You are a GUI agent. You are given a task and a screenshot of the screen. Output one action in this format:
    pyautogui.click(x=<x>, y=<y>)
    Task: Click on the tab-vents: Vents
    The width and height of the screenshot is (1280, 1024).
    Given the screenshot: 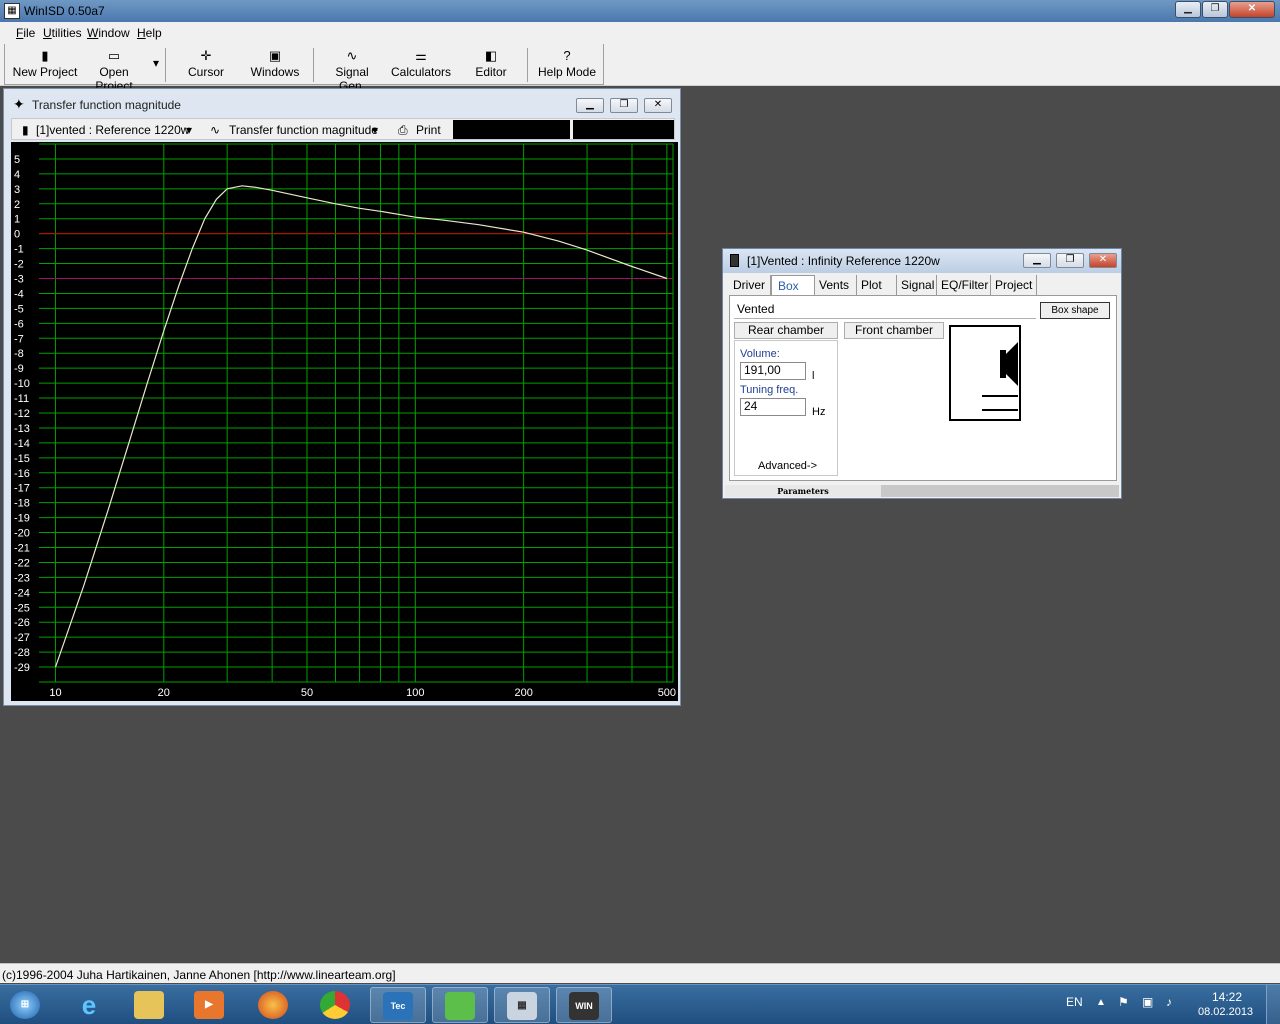 What is the action you would take?
    pyautogui.click(x=836, y=285)
    